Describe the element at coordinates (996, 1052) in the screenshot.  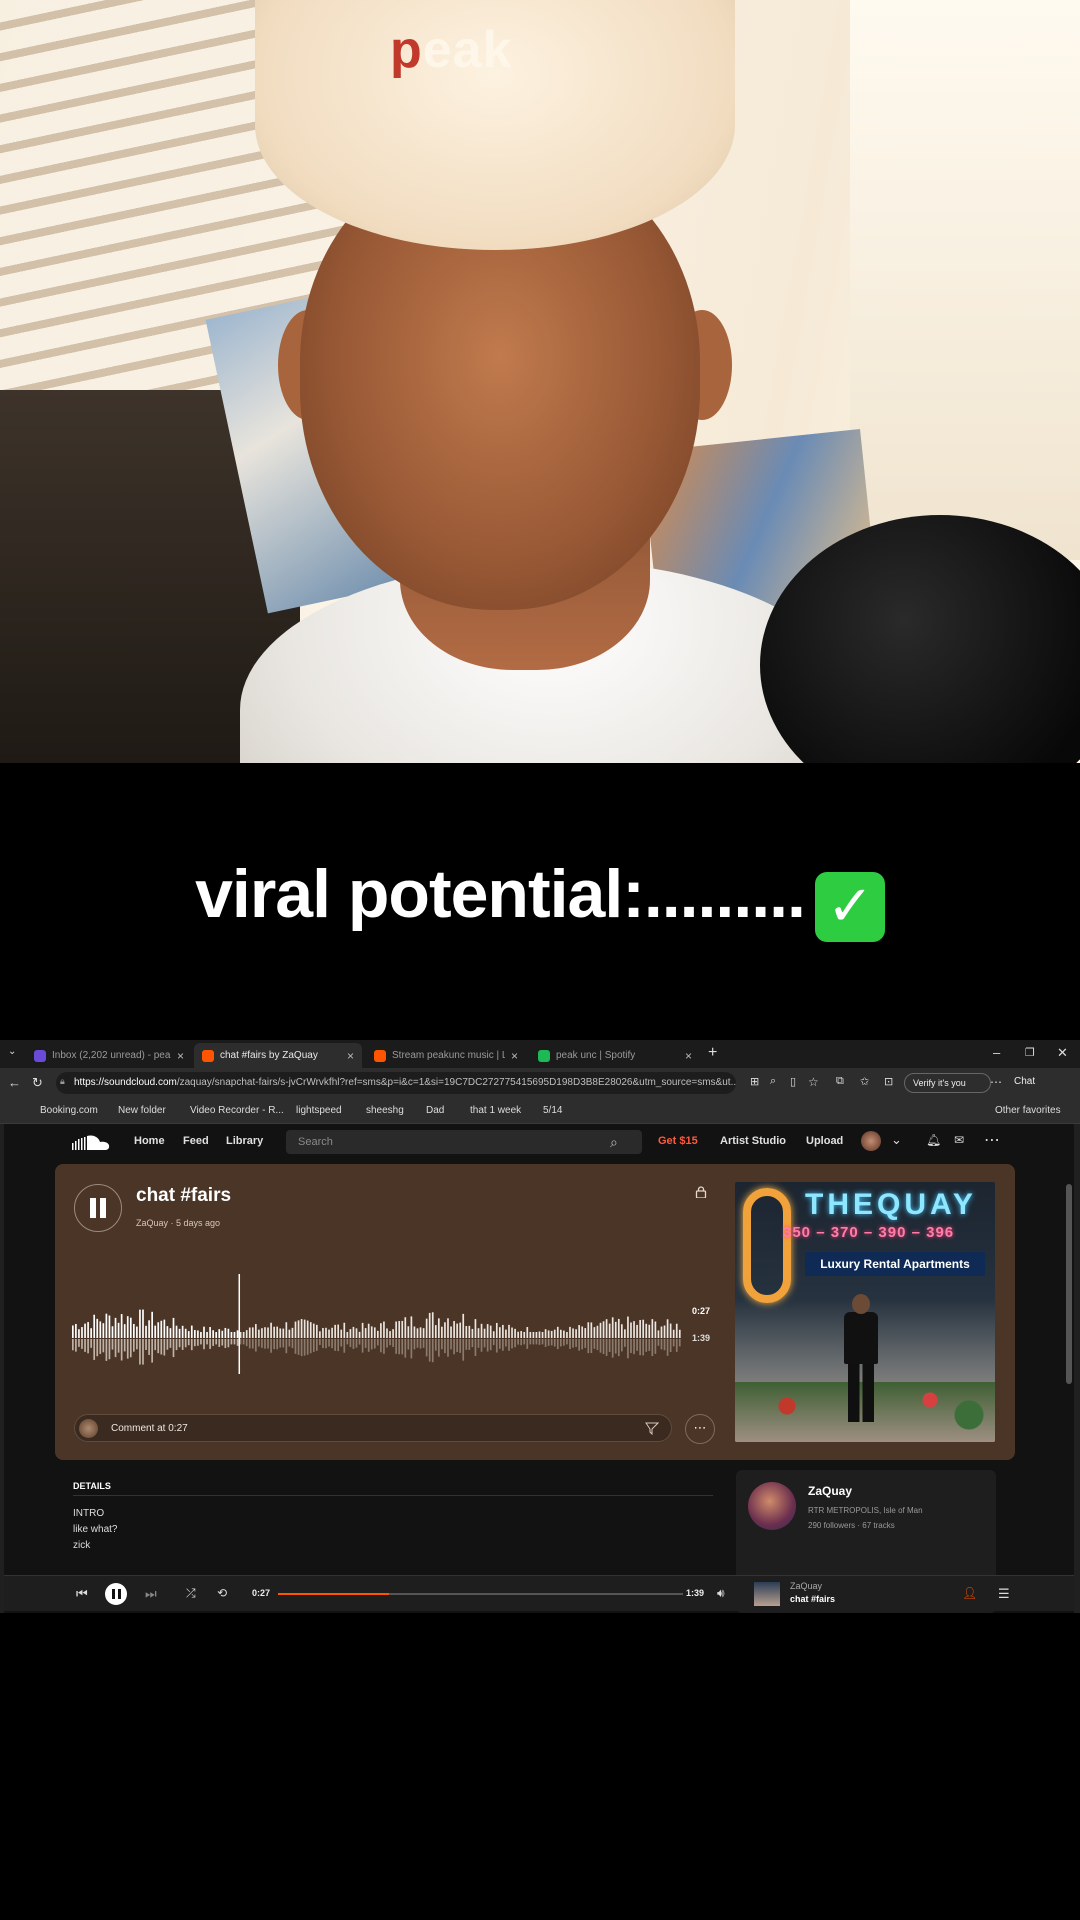
I see `minimize-icon: –` at that location.